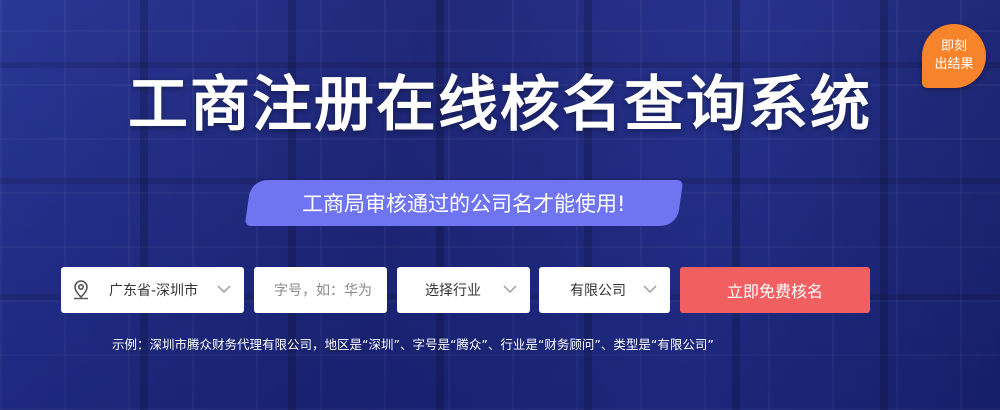  I want to click on industry-value: 选择行业, so click(453, 291).